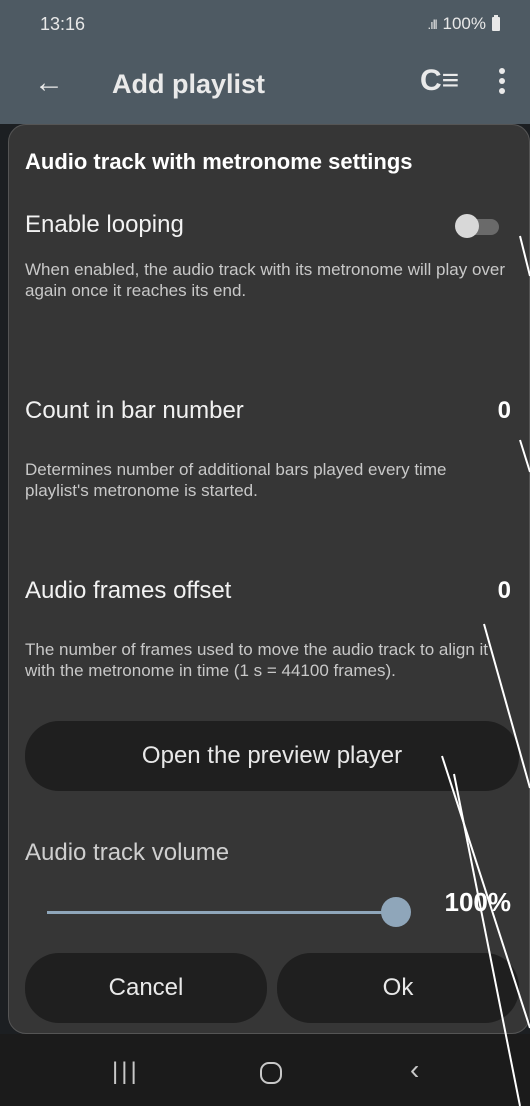 This screenshot has height=1106, width=530. What do you see at coordinates (504, 591) in the screenshot?
I see `frames-offset-value: 0` at bounding box center [504, 591].